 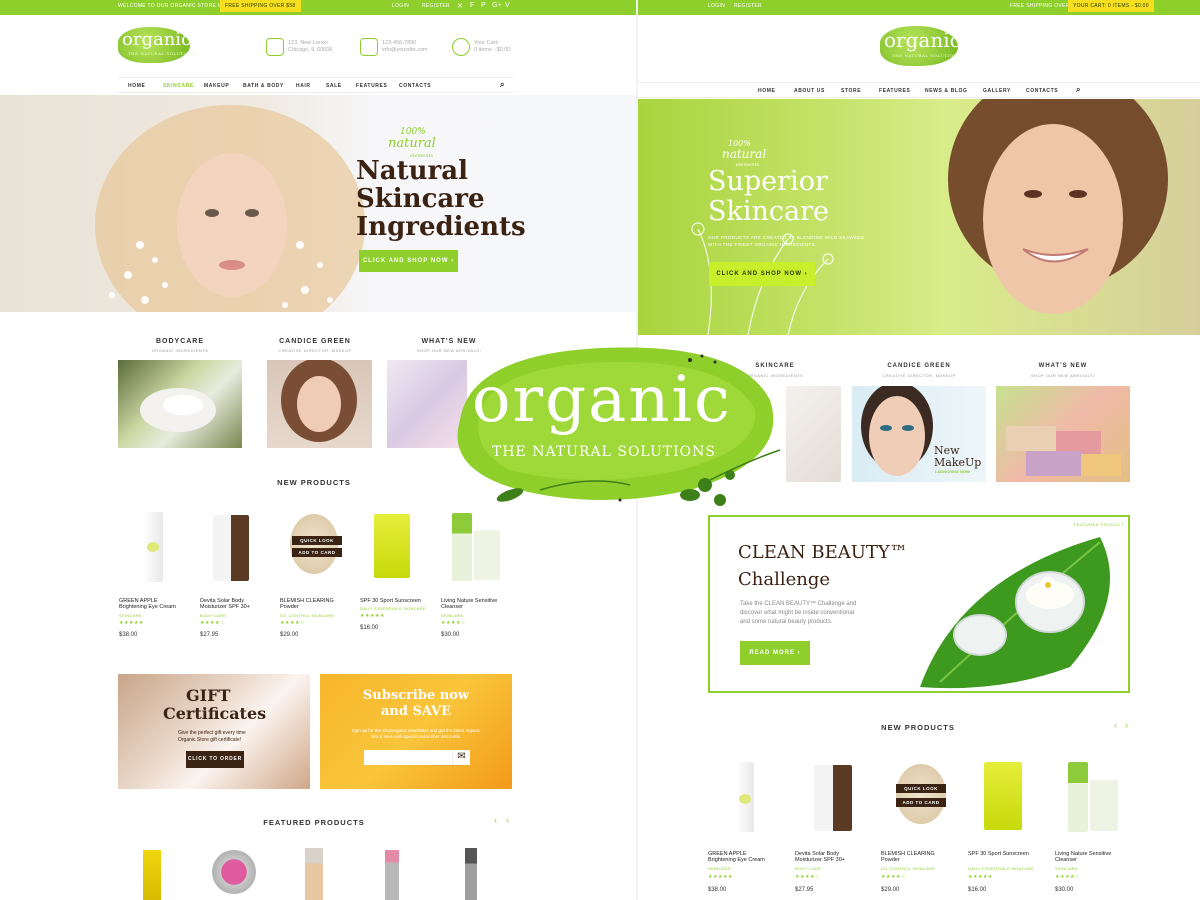 I want to click on right-prev-arrow: ‹, so click(x=1115, y=725).